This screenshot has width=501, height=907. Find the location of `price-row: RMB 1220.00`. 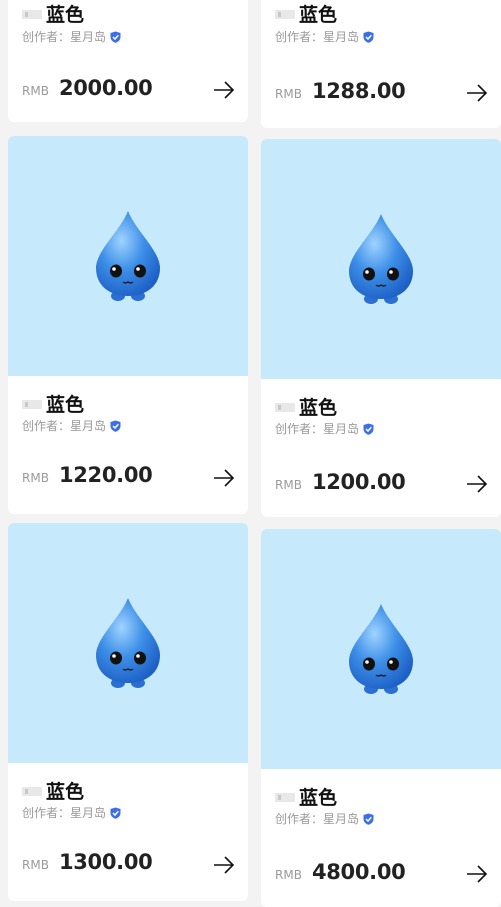

price-row: RMB 1220.00 is located at coordinates (87, 475).